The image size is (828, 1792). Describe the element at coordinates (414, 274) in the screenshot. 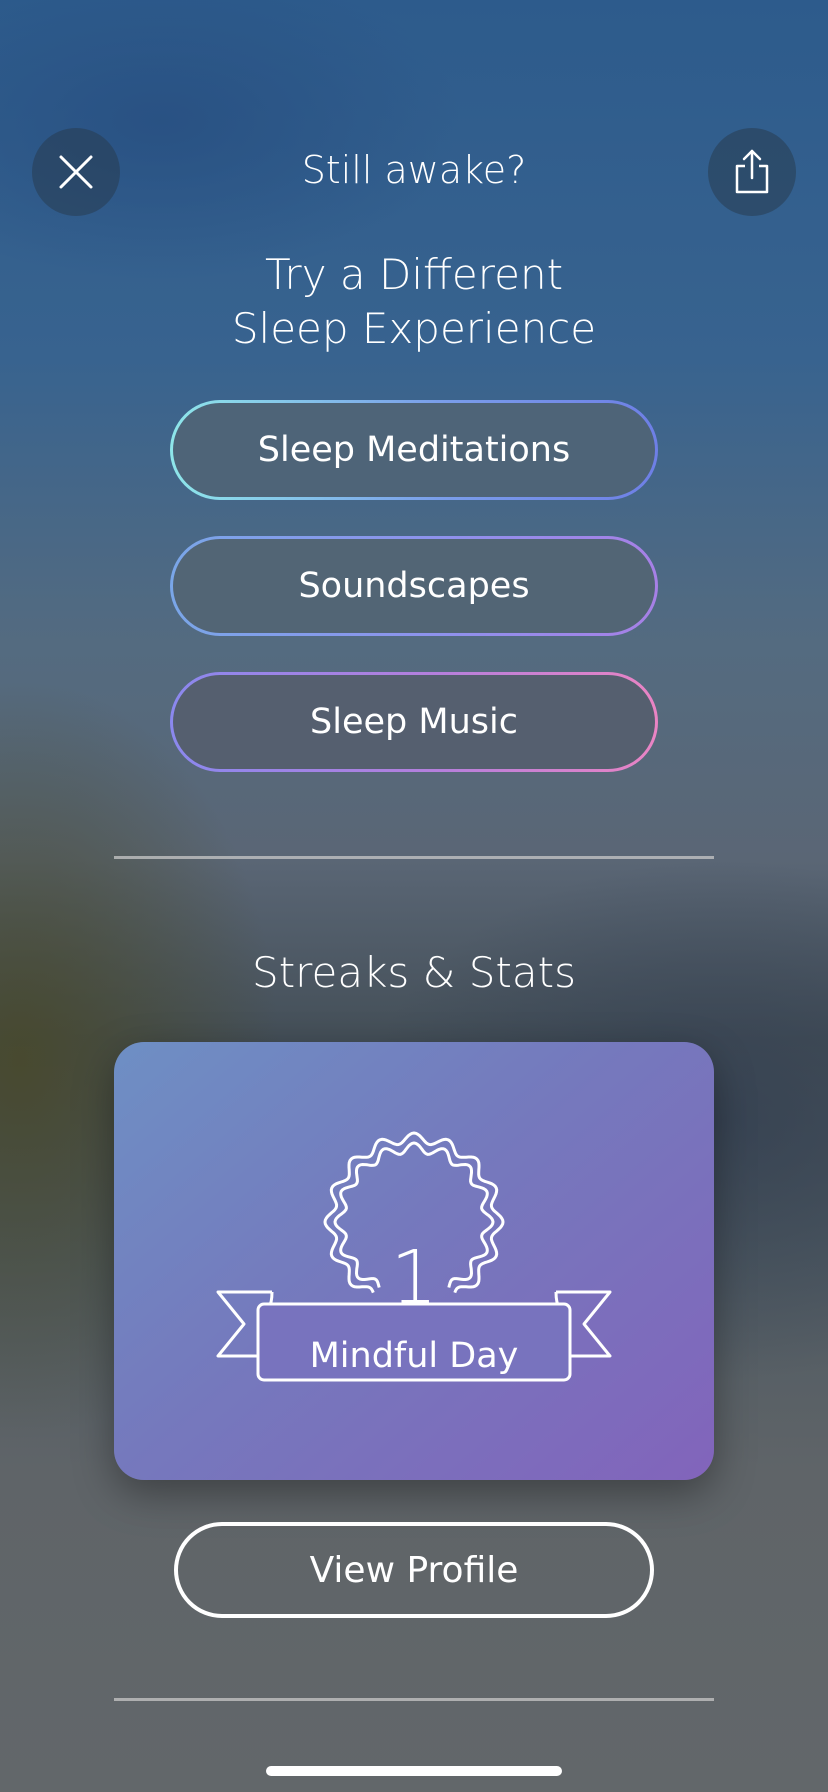

I see `sleep-experience-heading-line1: Try a Different` at that location.